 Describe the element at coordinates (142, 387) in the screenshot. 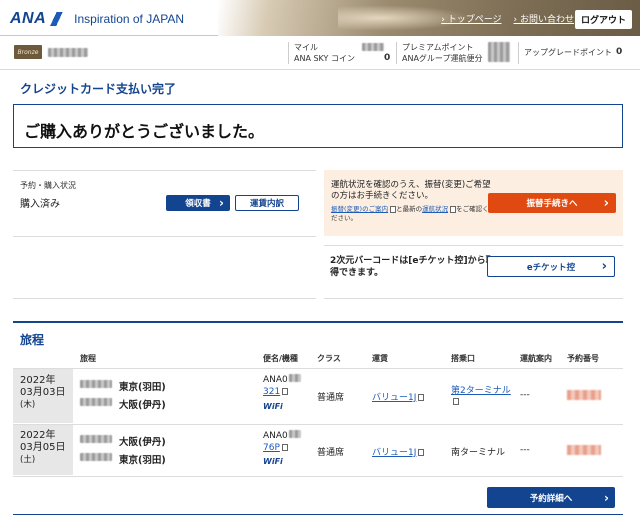

I see `departure-airport: 東京(羽田)` at that location.